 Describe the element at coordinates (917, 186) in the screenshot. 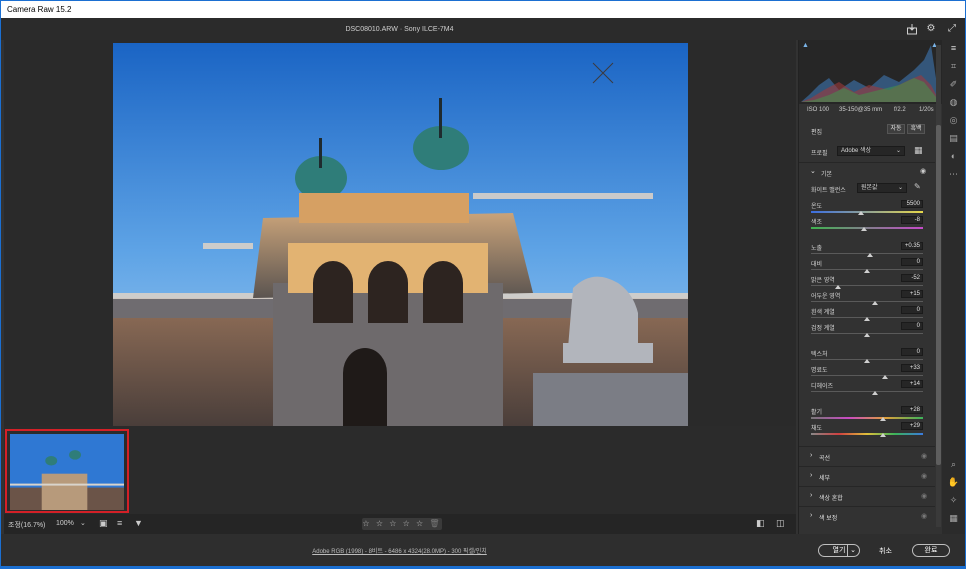

I see `eyedropper-icon: ✎` at that location.